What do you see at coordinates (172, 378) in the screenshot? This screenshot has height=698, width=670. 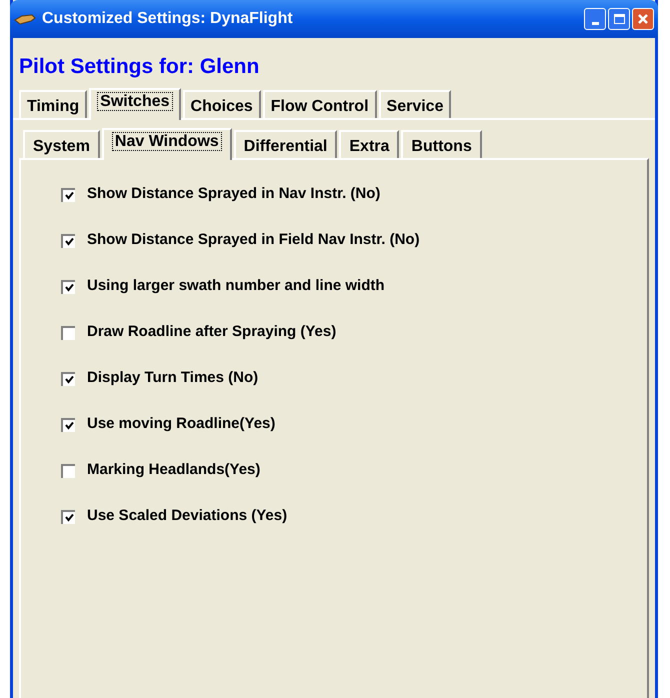 I see `option-label: Display Turn Times (No)` at bounding box center [172, 378].